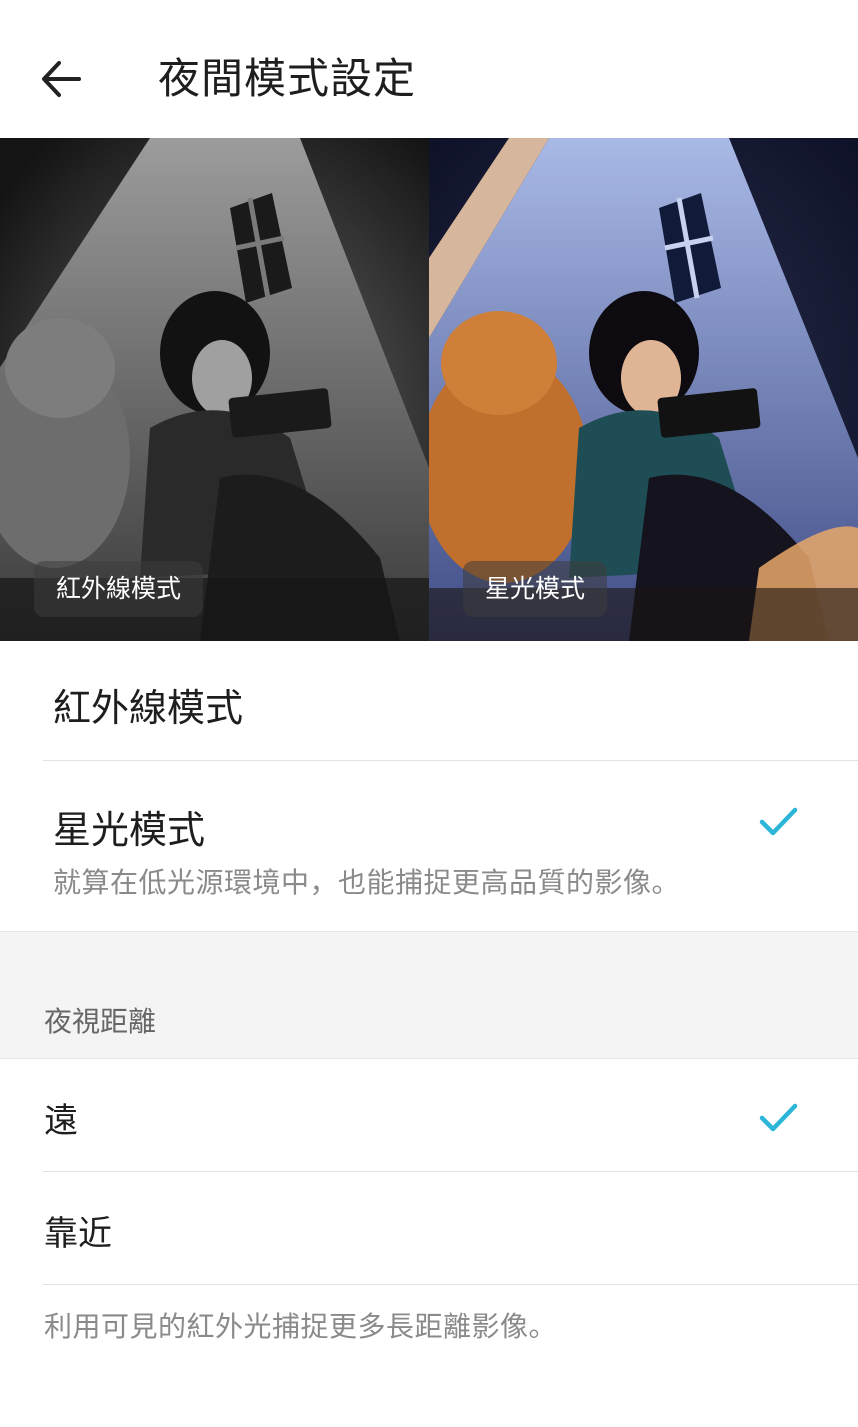 The image size is (858, 1427). Describe the element at coordinates (100, 1021) in the screenshot. I see `section-title: 夜視距離` at that location.